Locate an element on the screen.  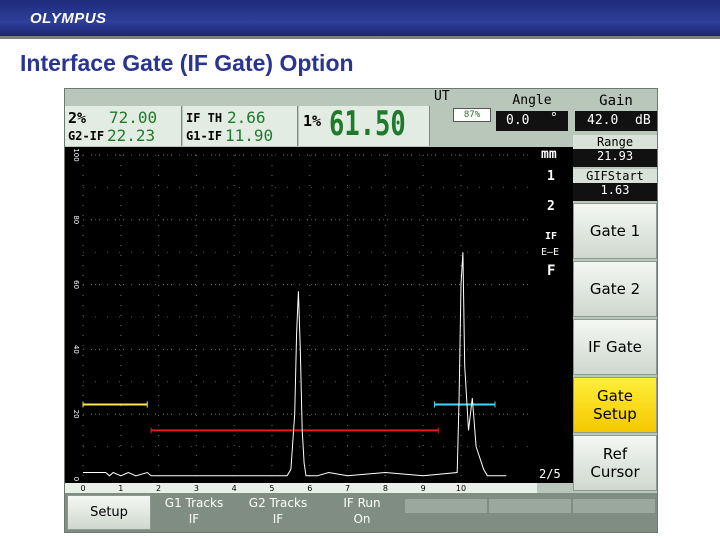
angle-label: Angle is located at coordinates (532, 100).